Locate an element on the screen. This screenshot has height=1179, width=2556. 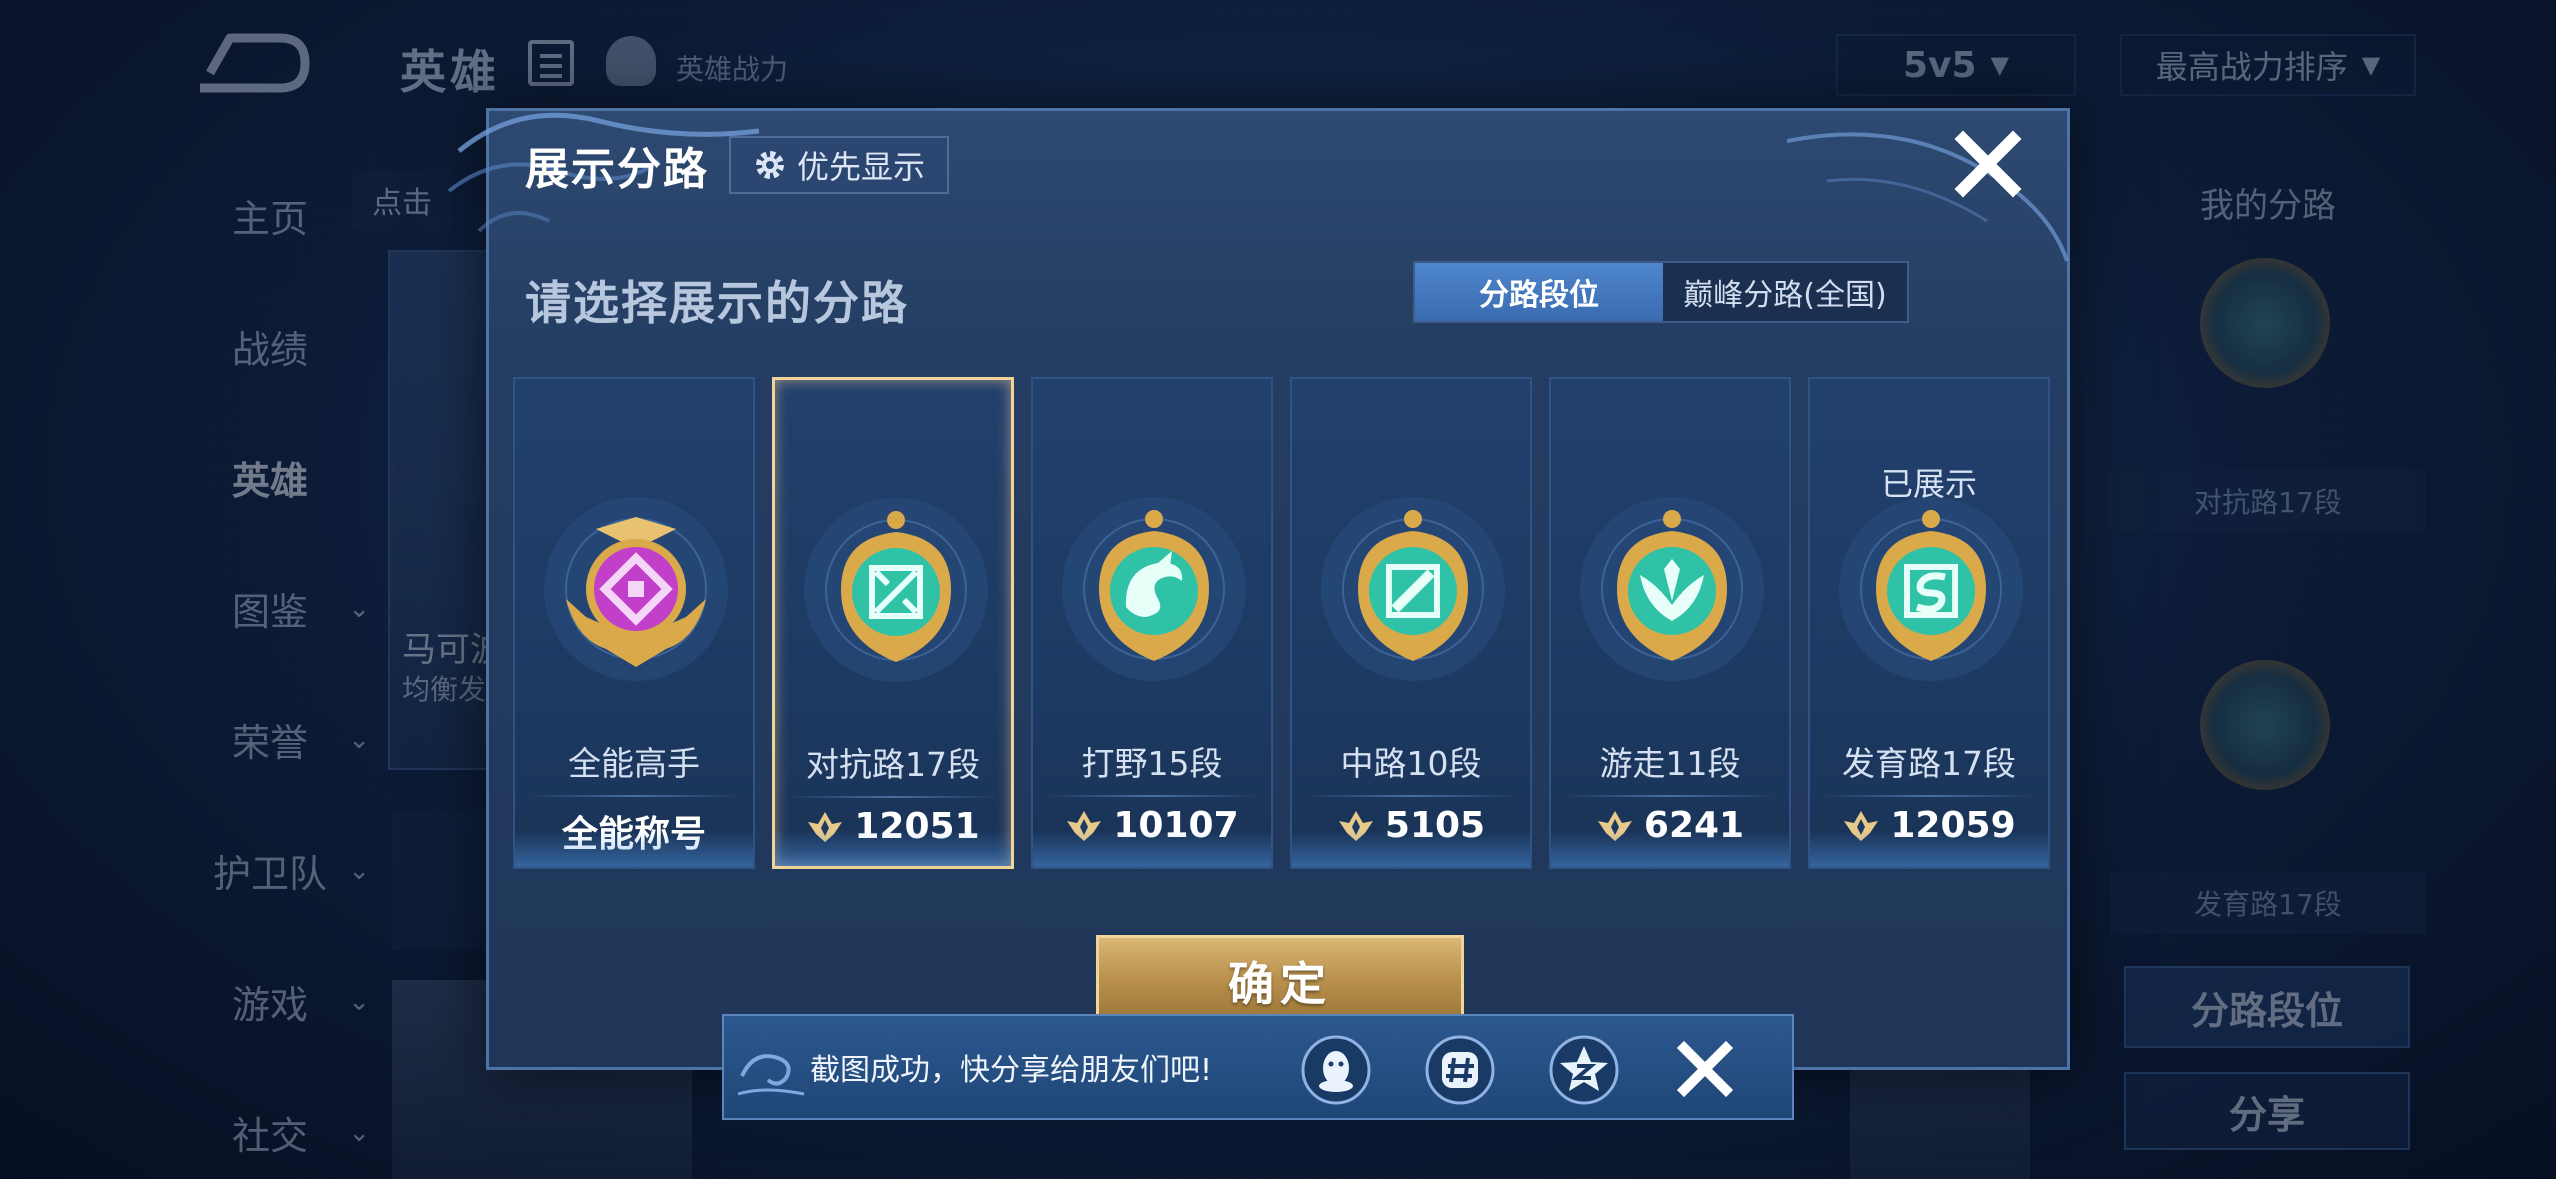
lane-card-clash: 对抗路17段 12051 is located at coordinates (893, 623).